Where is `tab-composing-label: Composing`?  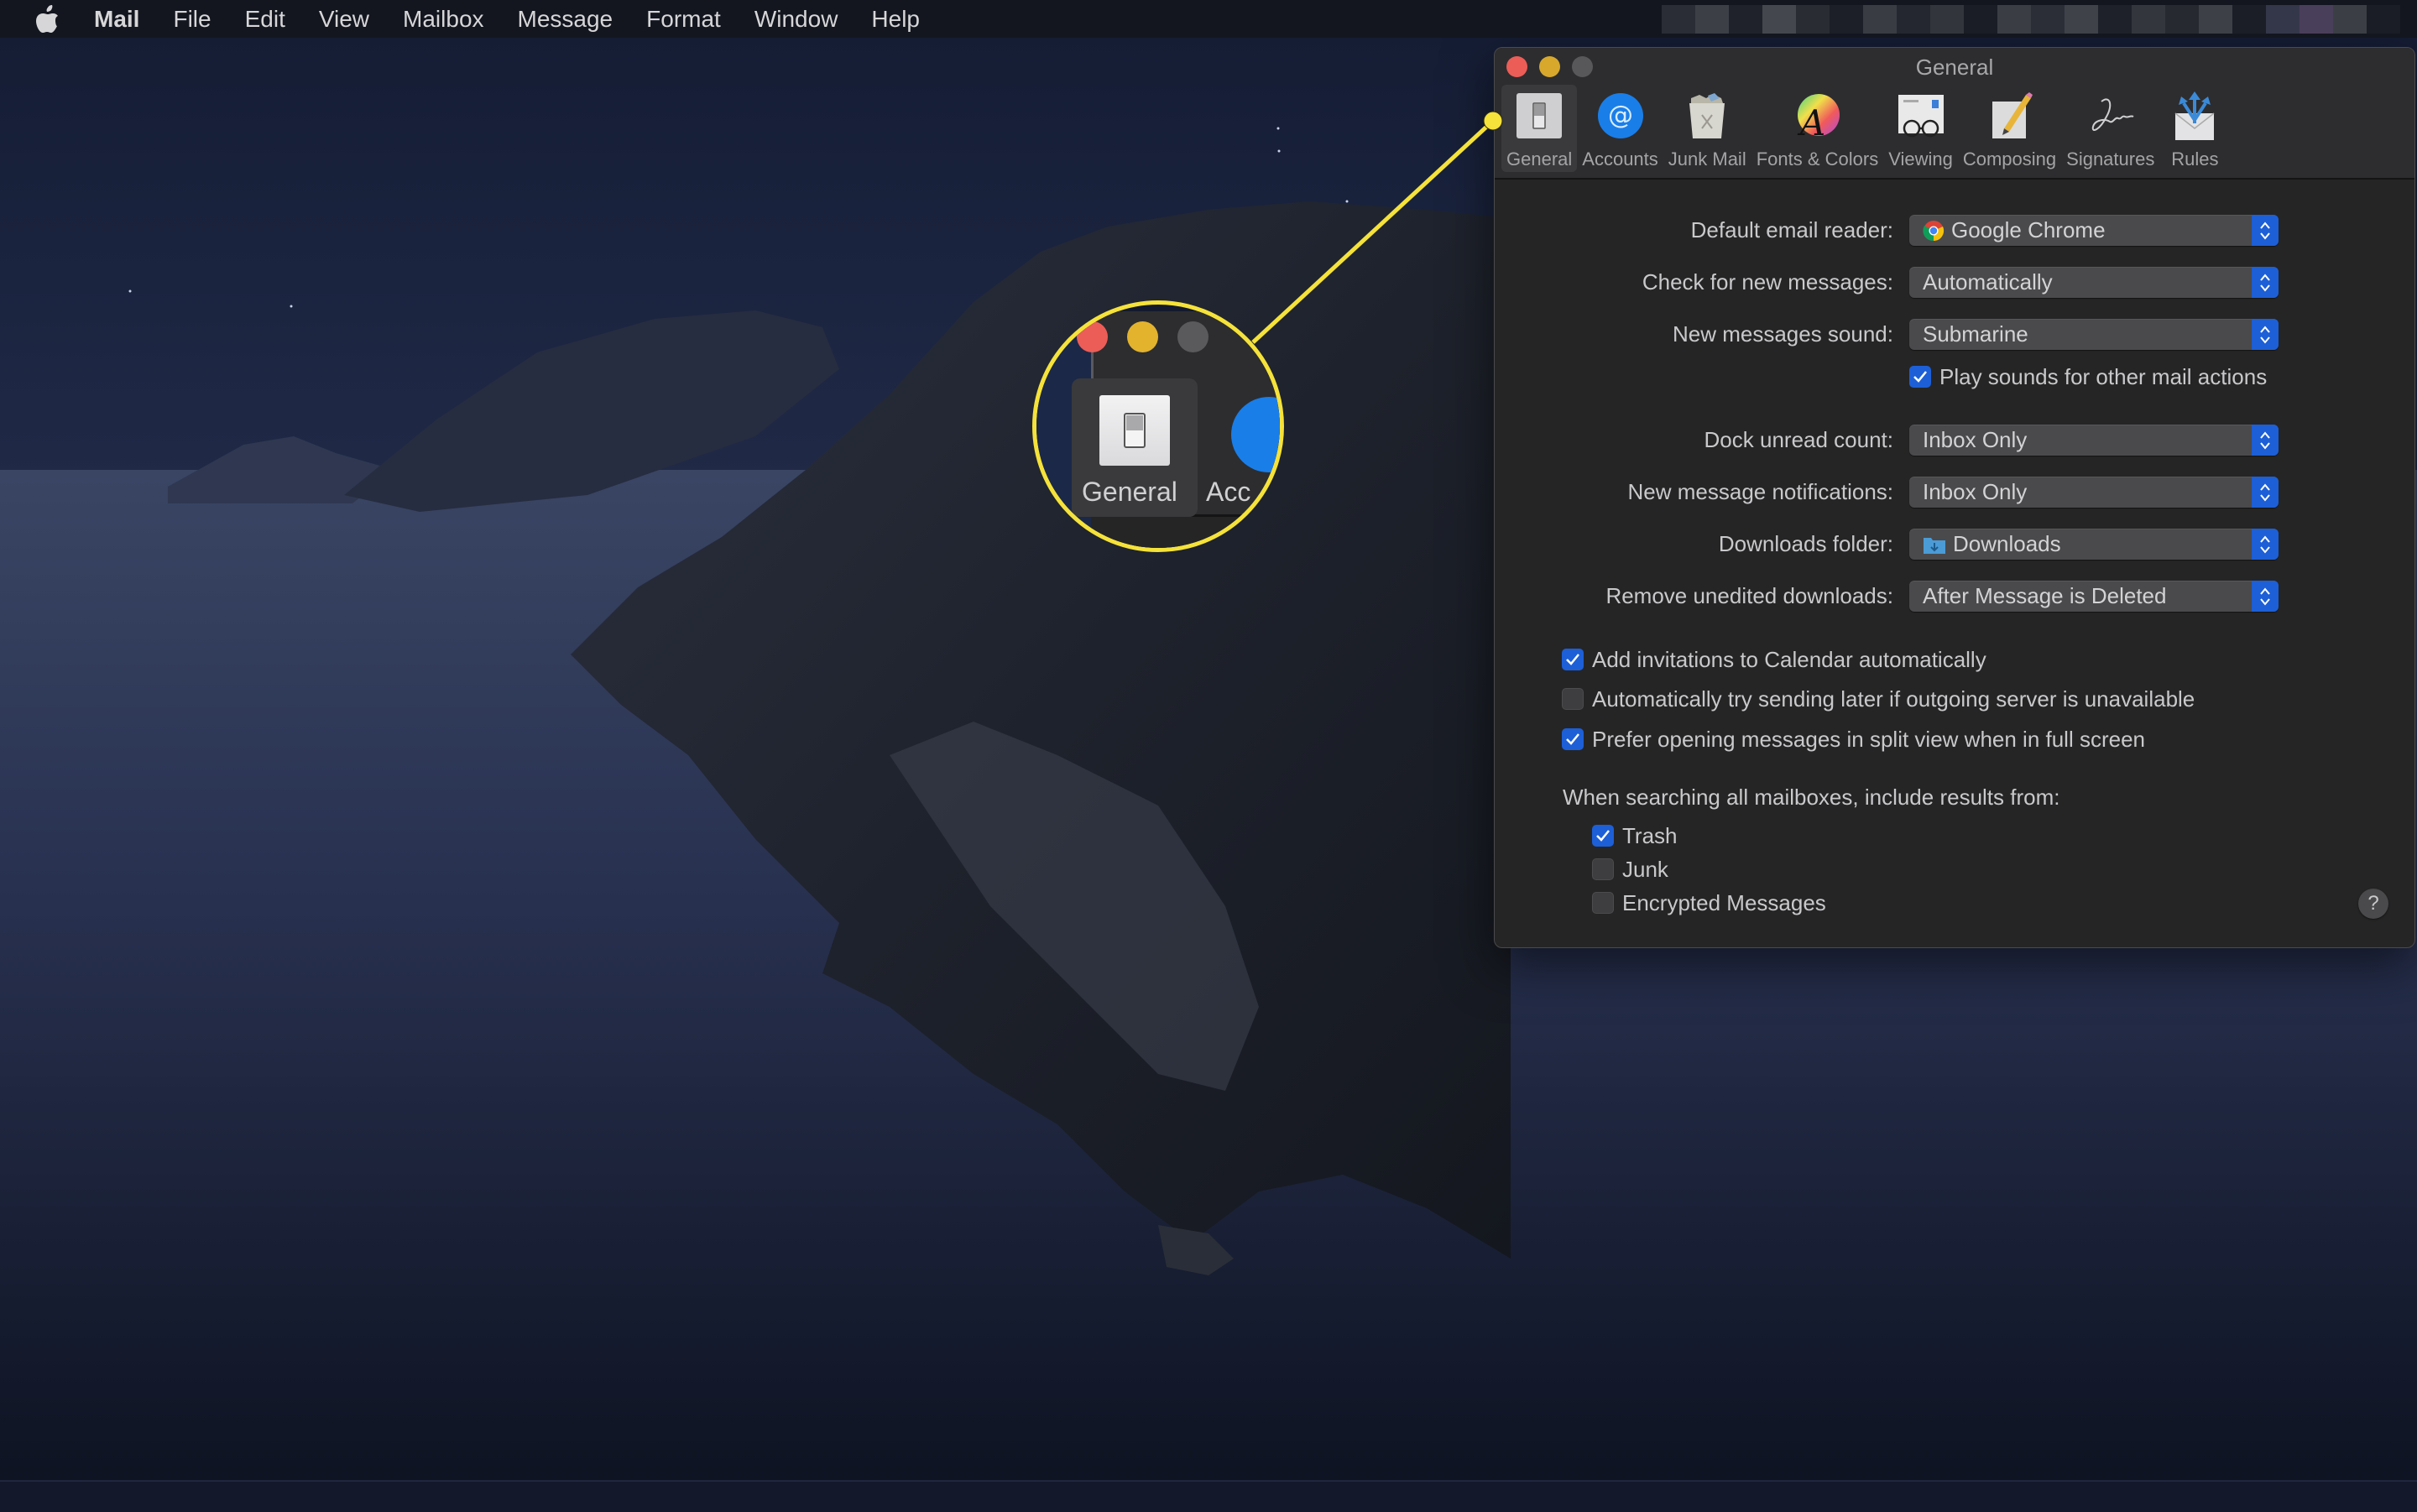 tab-composing-label: Composing is located at coordinates (2009, 159).